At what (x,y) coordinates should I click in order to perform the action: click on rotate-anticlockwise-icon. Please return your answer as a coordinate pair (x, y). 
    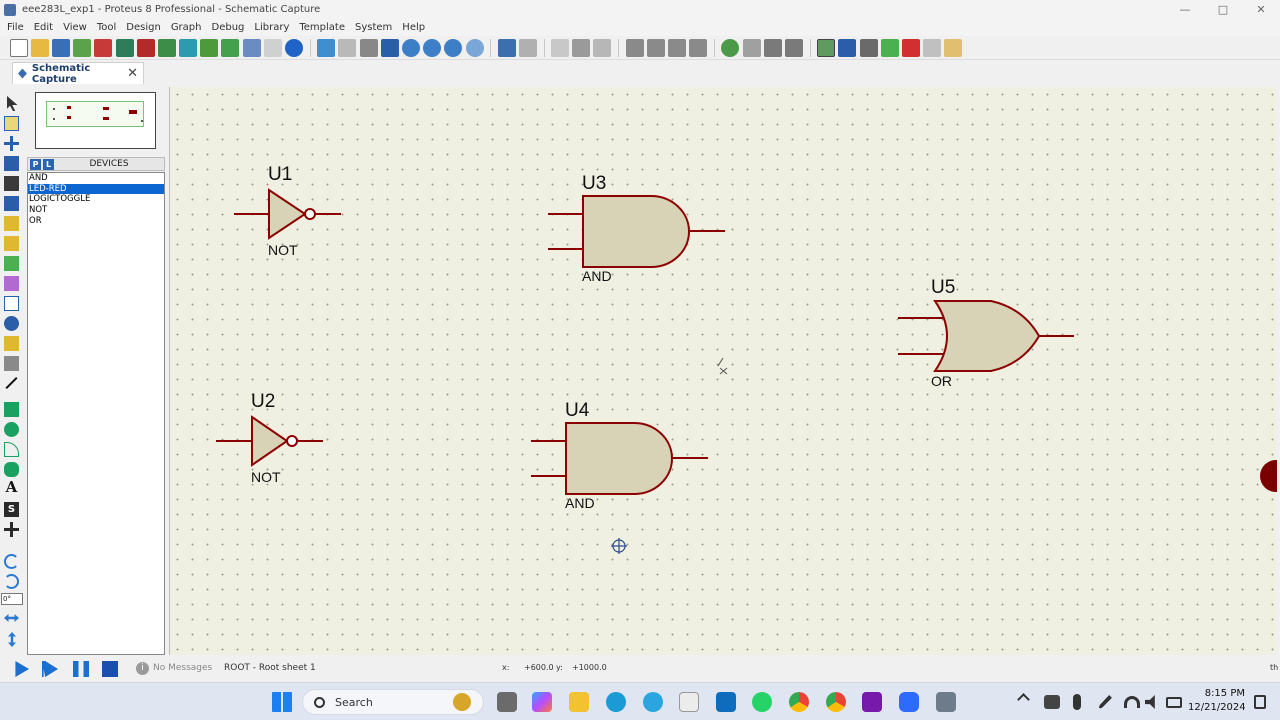
    Looking at the image, I should click on (11, 581).